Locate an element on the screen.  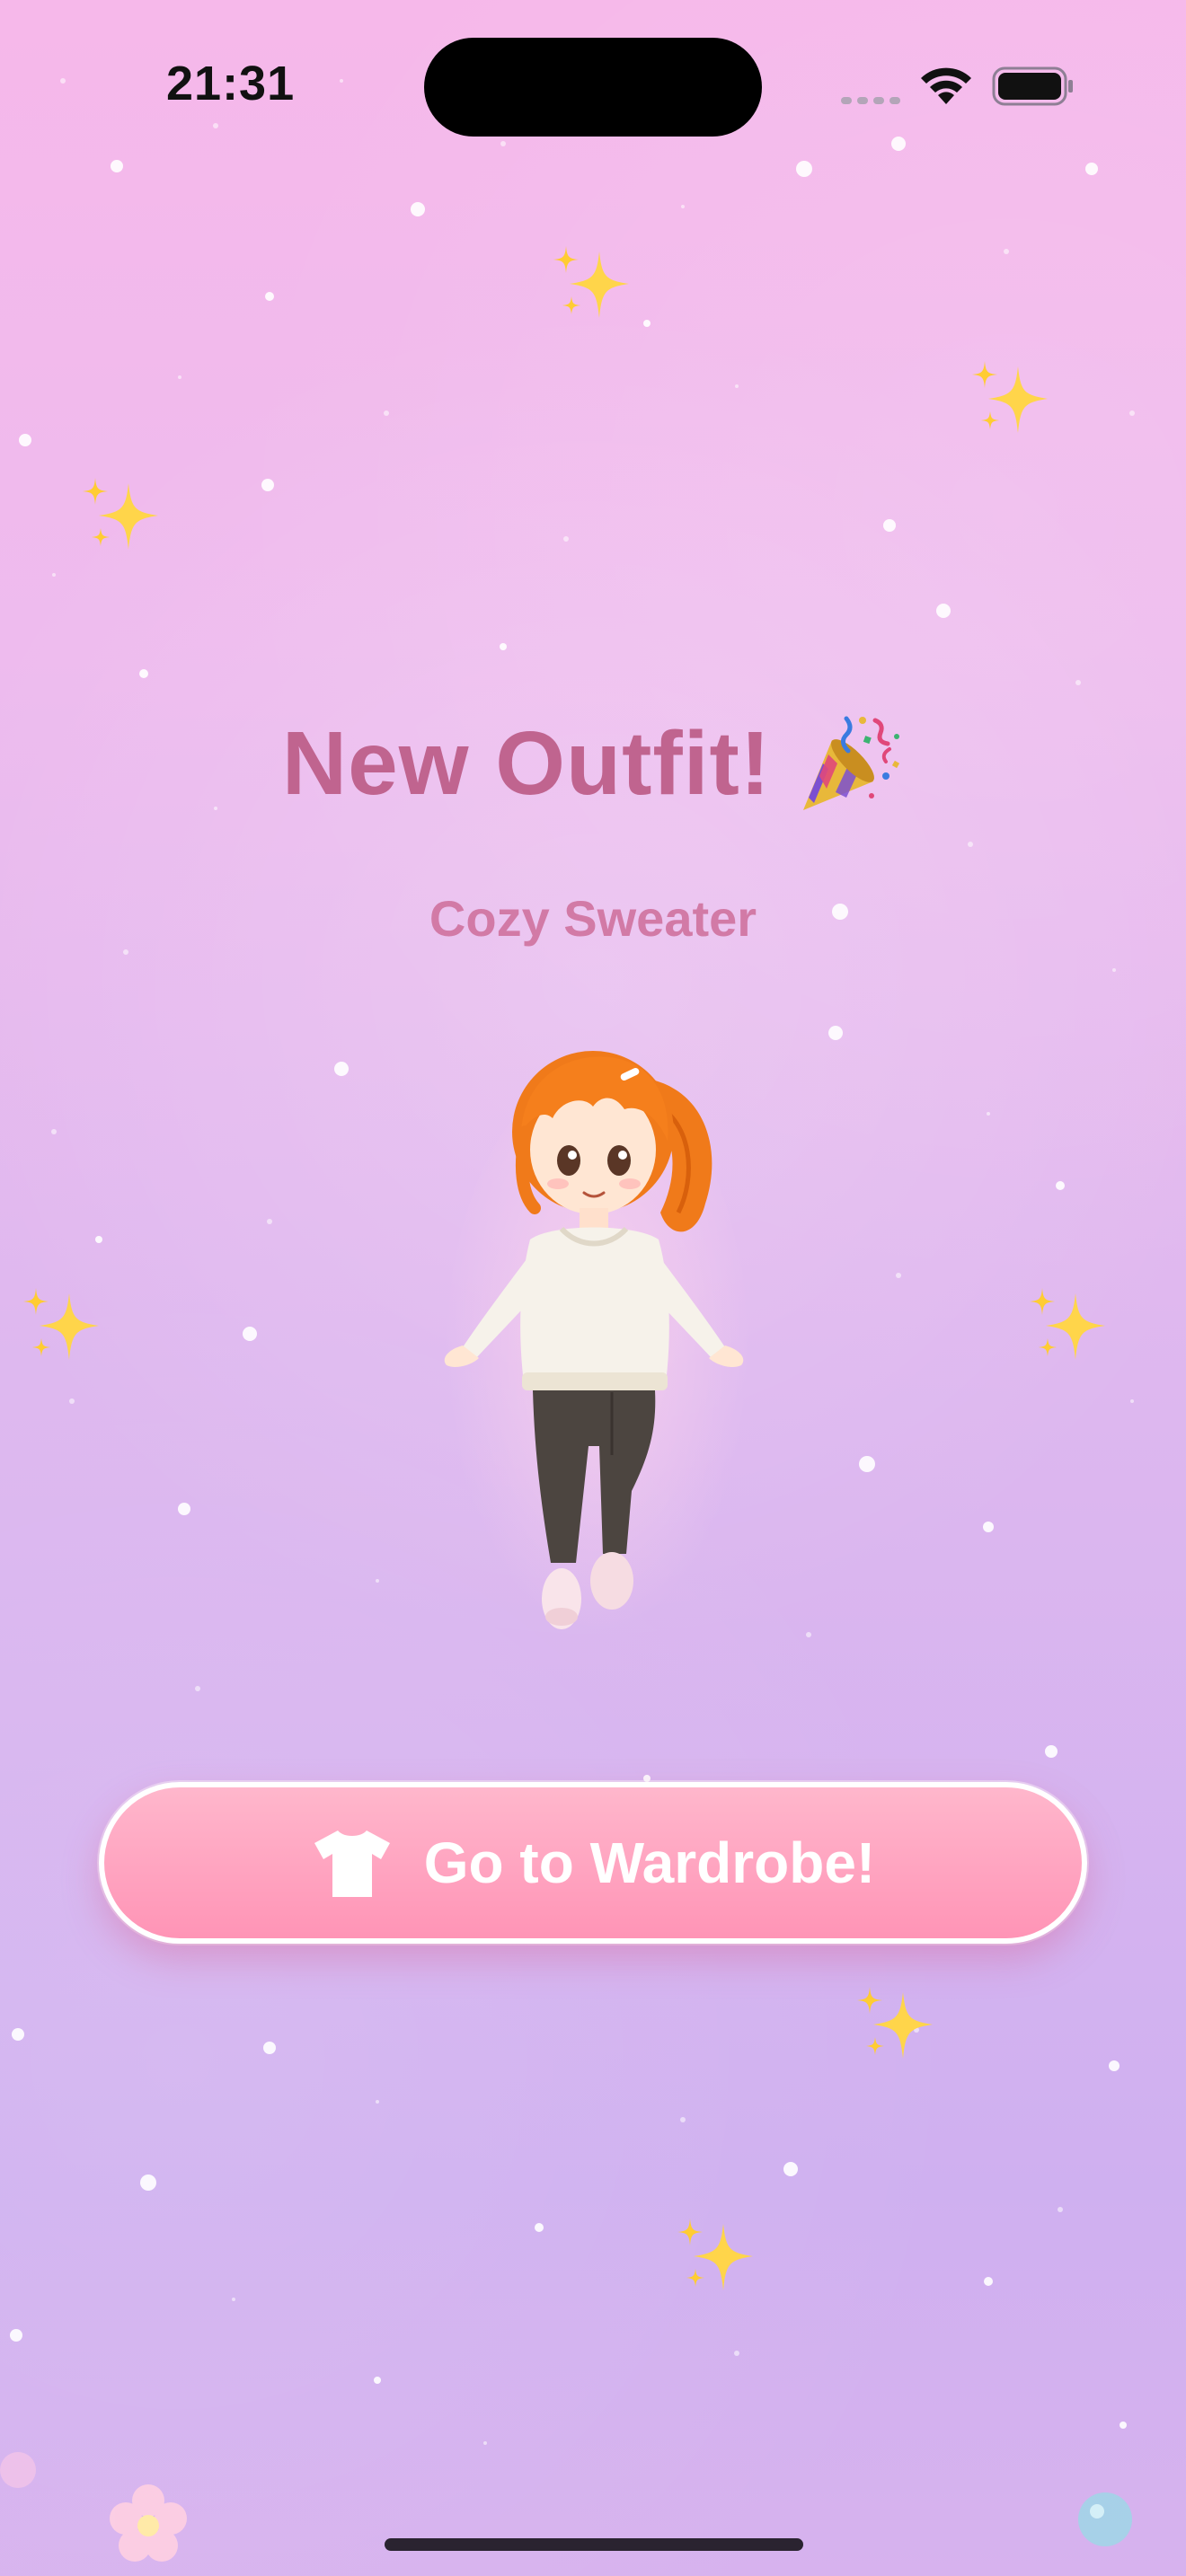
status-time: 21:31 is located at coordinates (231, 83).